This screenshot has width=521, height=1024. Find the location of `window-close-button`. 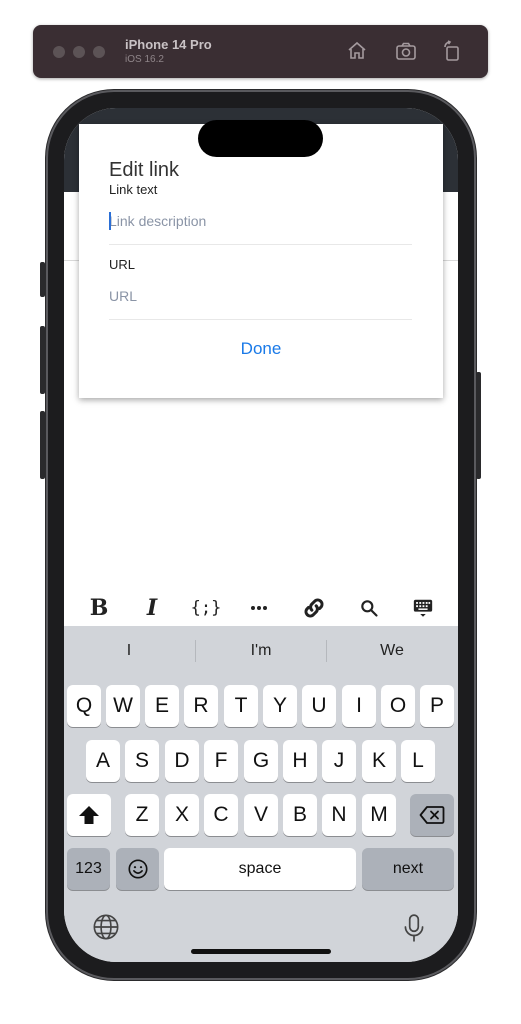

window-close-button is located at coordinates (59, 52).